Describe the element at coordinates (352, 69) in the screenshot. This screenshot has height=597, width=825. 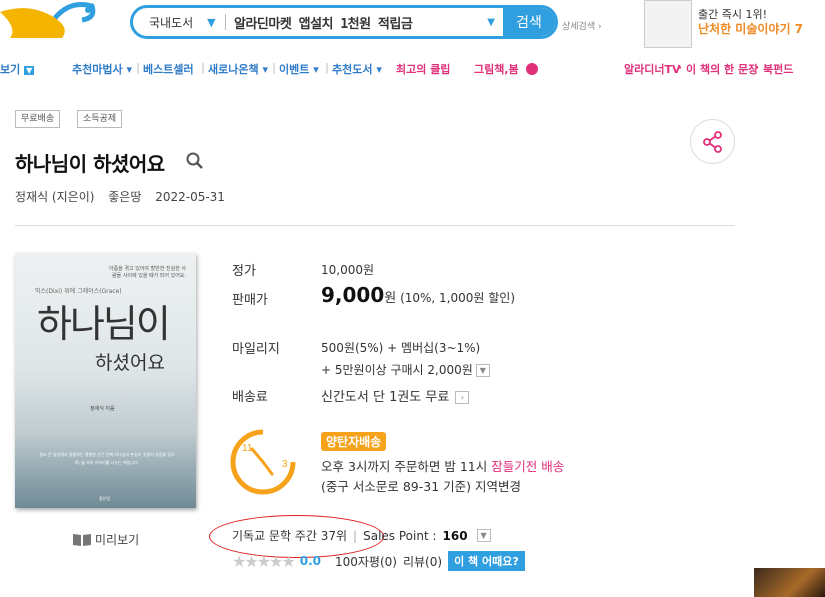
I see `nav-item-label: 추천도서` at that location.